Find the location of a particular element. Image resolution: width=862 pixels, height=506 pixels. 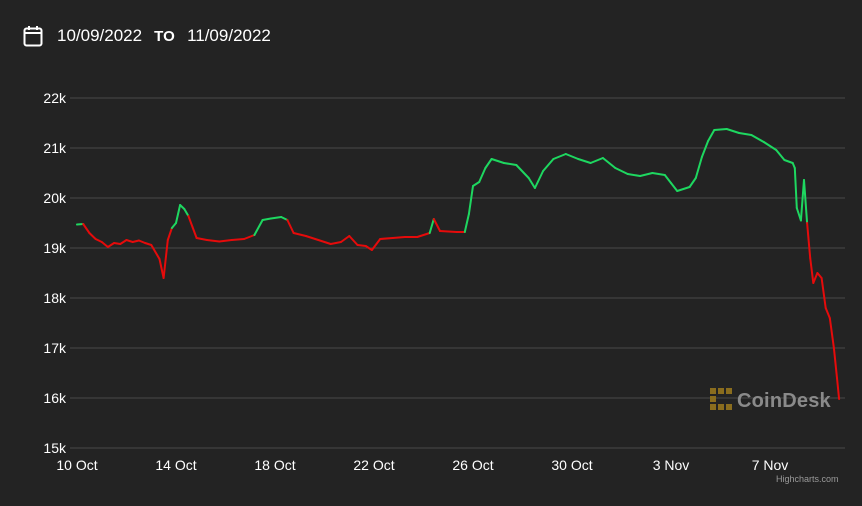

x-tick-label: 7 Nov is located at coordinates (770, 465).